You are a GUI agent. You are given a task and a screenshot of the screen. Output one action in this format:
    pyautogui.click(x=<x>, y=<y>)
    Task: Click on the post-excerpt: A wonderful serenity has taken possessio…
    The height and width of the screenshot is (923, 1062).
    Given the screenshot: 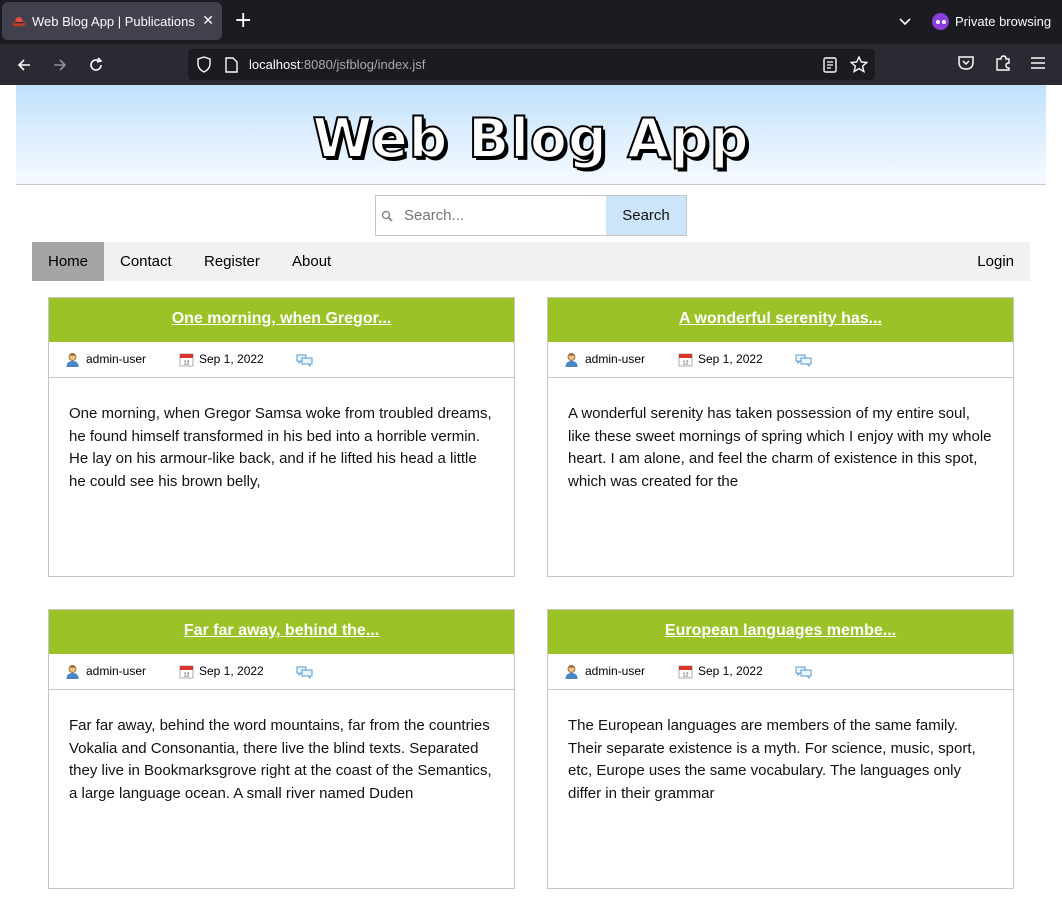 What is the action you would take?
    pyautogui.click(x=780, y=447)
    